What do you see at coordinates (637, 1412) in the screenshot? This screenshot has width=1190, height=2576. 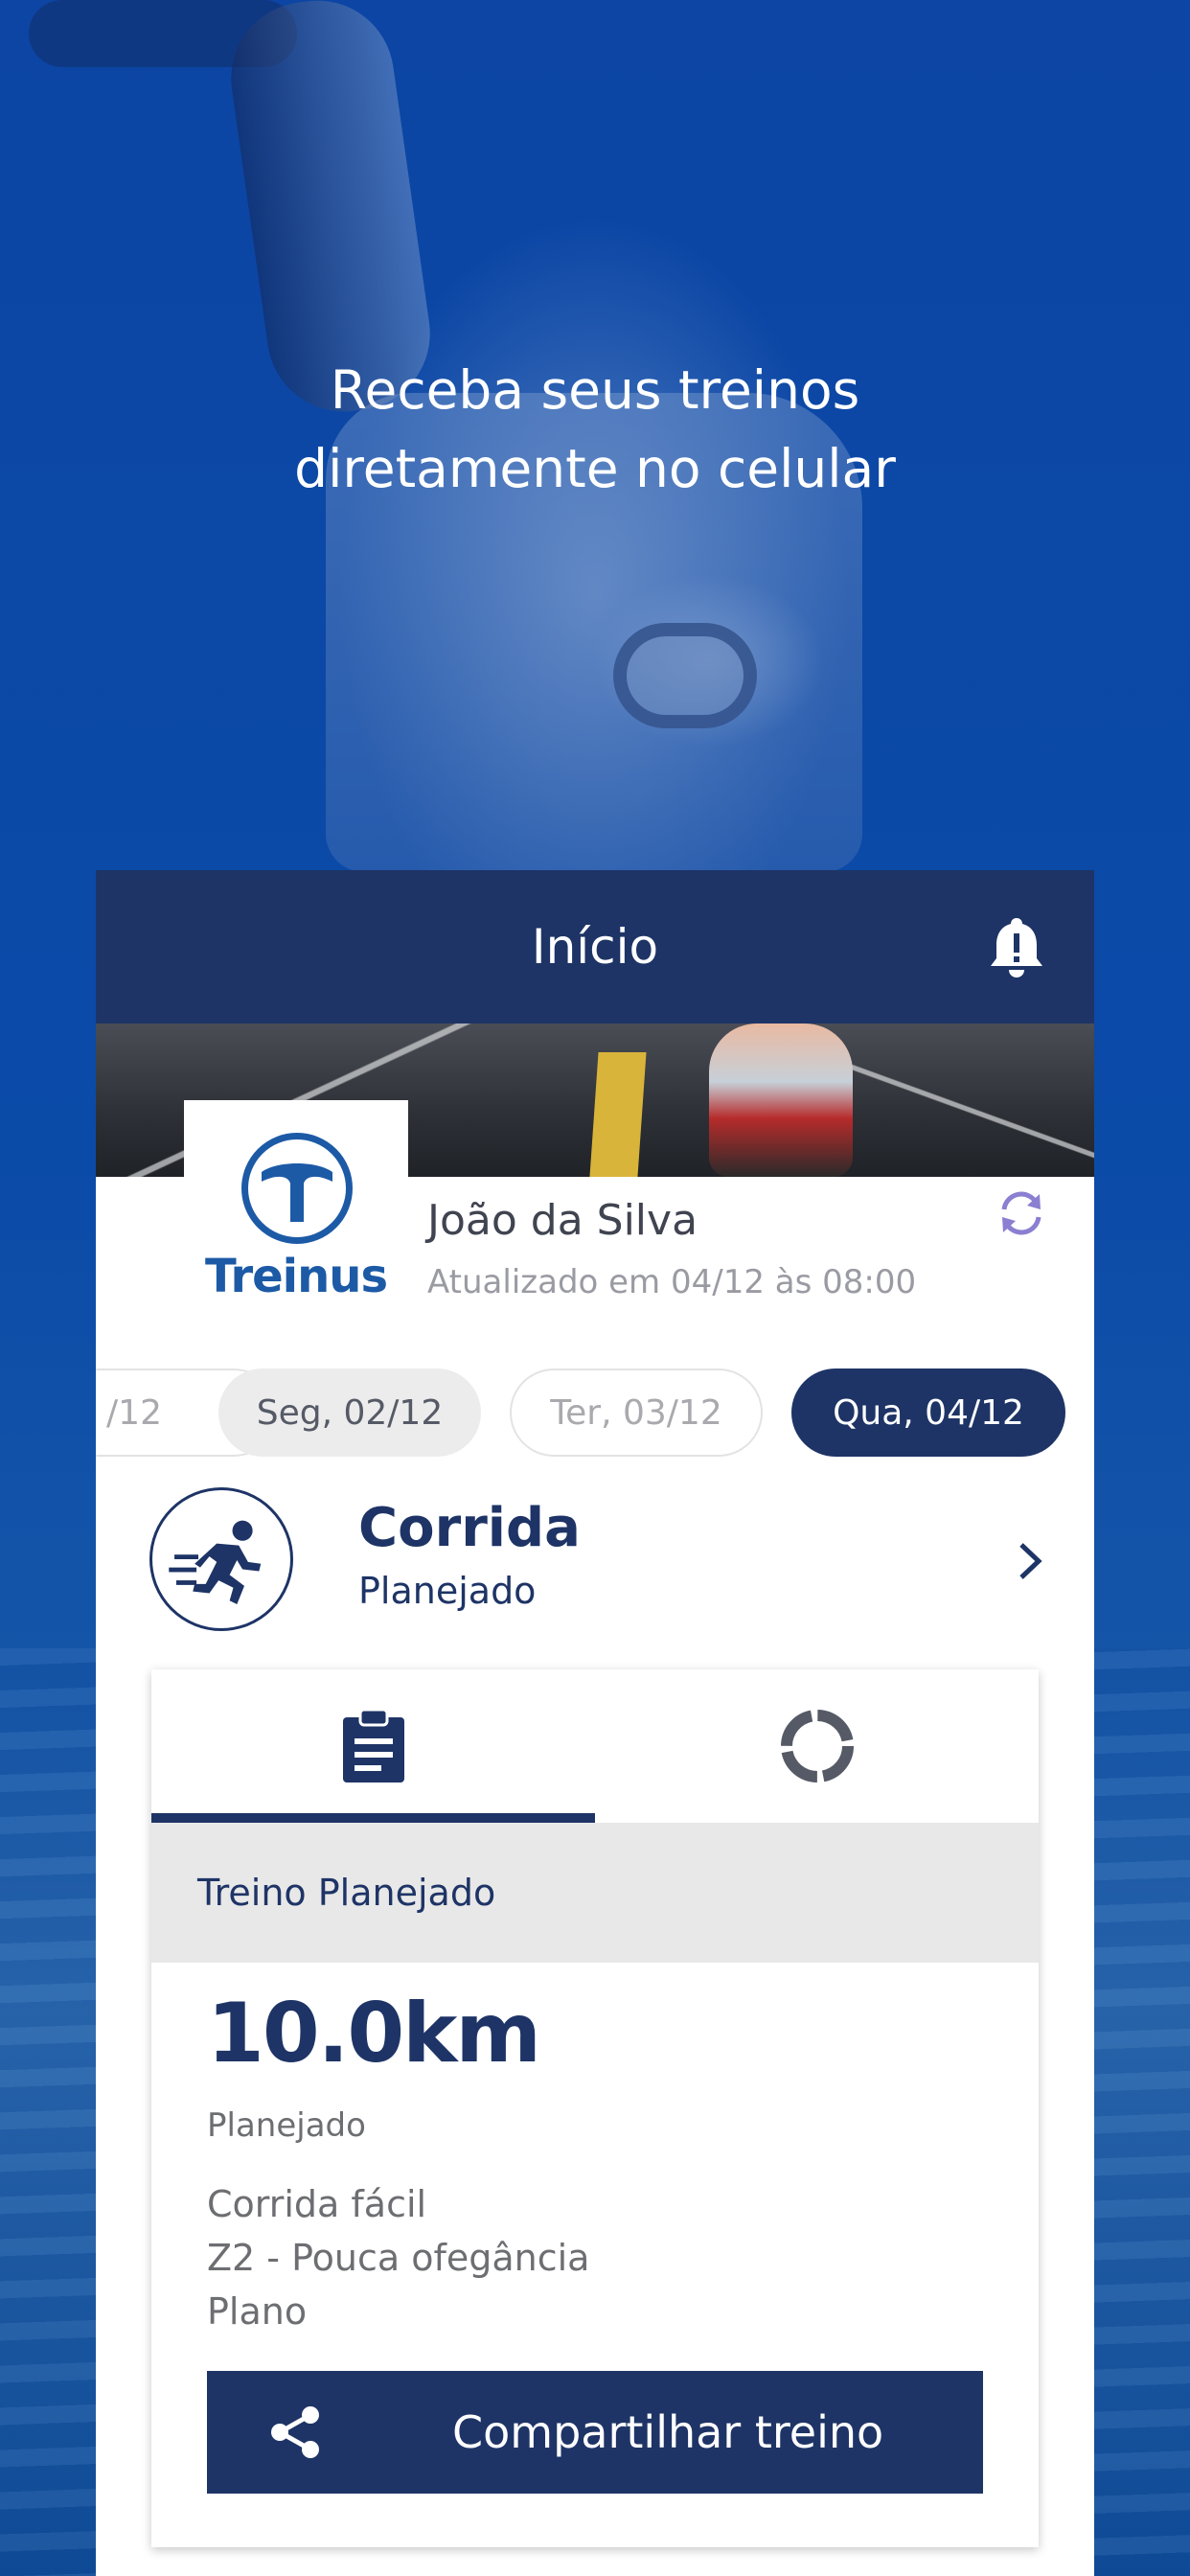 I see `date-chip-tuesday: Ter, 03/12` at bounding box center [637, 1412].